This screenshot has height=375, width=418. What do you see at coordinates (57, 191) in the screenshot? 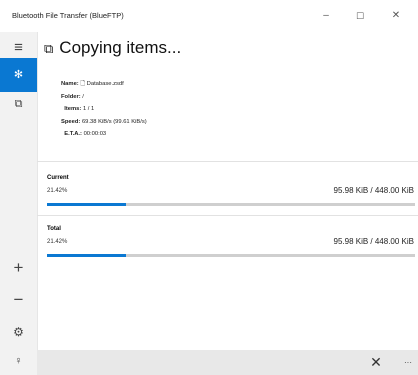
I see `current-percent: 21.42%` at bounding box center [57, 191].